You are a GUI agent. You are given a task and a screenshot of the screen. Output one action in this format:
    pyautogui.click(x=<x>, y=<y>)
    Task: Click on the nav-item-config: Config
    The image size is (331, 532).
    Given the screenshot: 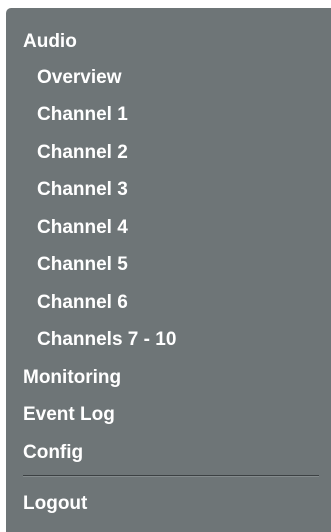 What is the action you would take?
    pyautogui.click(x=53, y=453)
    